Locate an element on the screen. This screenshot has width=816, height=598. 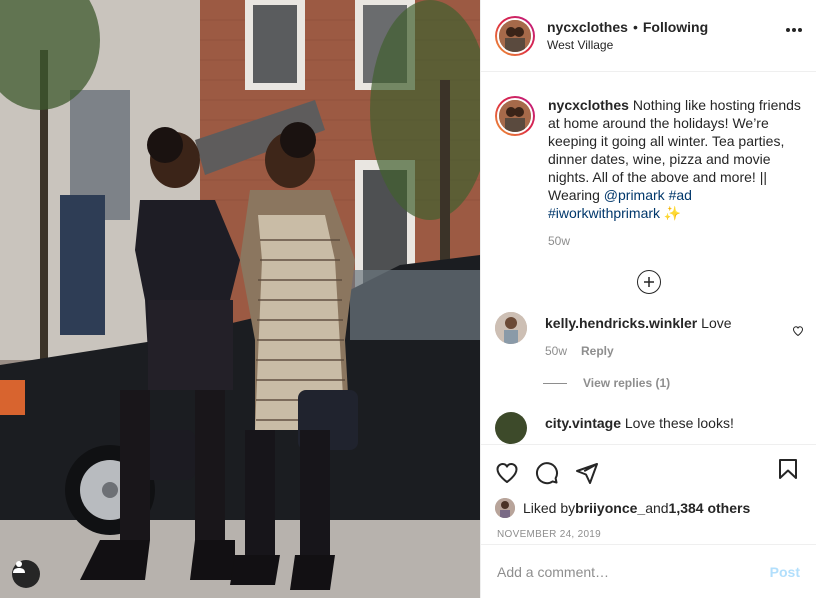
commenter-username: kelly.hendricks.winkler is located at coordinates (621, 323).